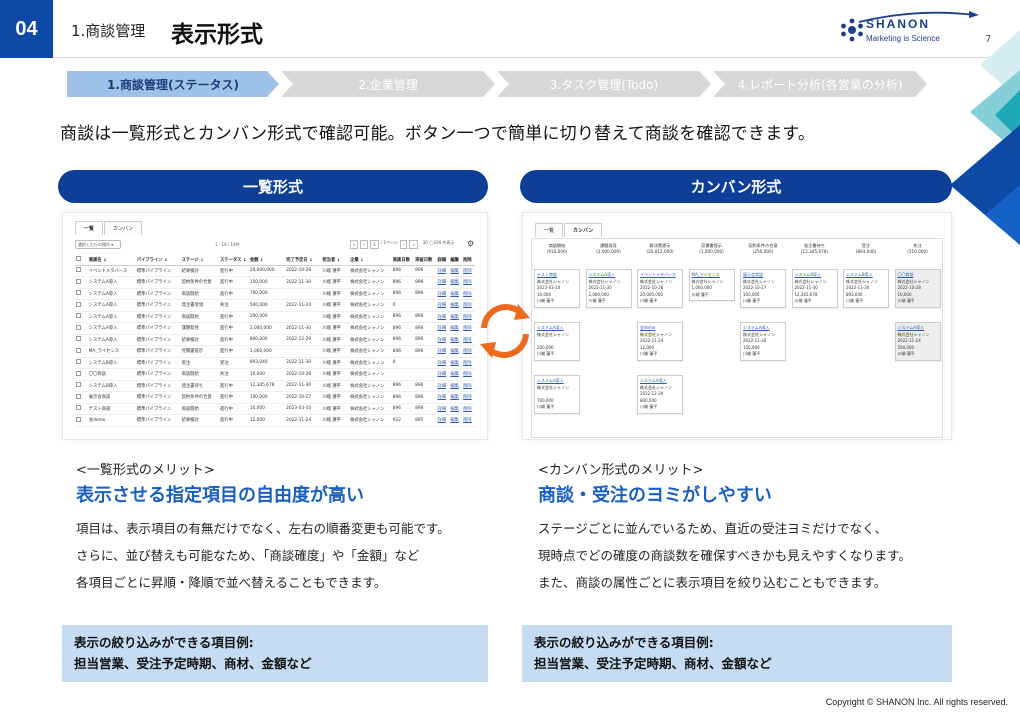  What do you see at coordinates (557, 288) in the screenshot?
I see `kanban-card: テスト商談 株式会社シャノン 2023-03-10 10,000 川端 蓮平` at bounding box center [557, 288].